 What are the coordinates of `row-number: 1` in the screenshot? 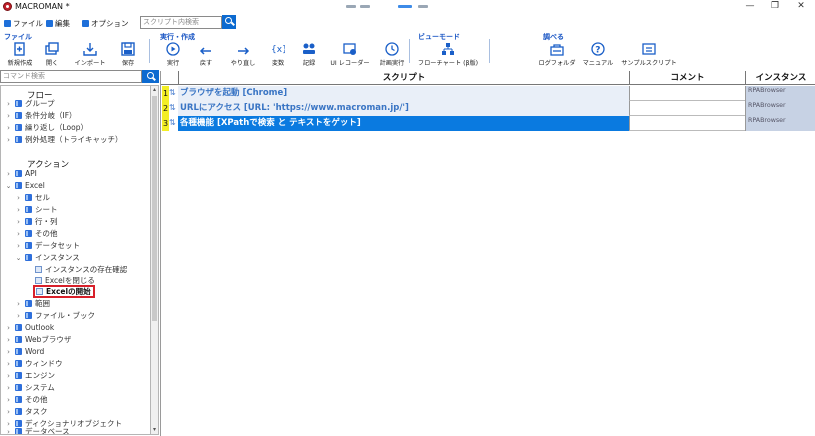 It's located at (165, 93).